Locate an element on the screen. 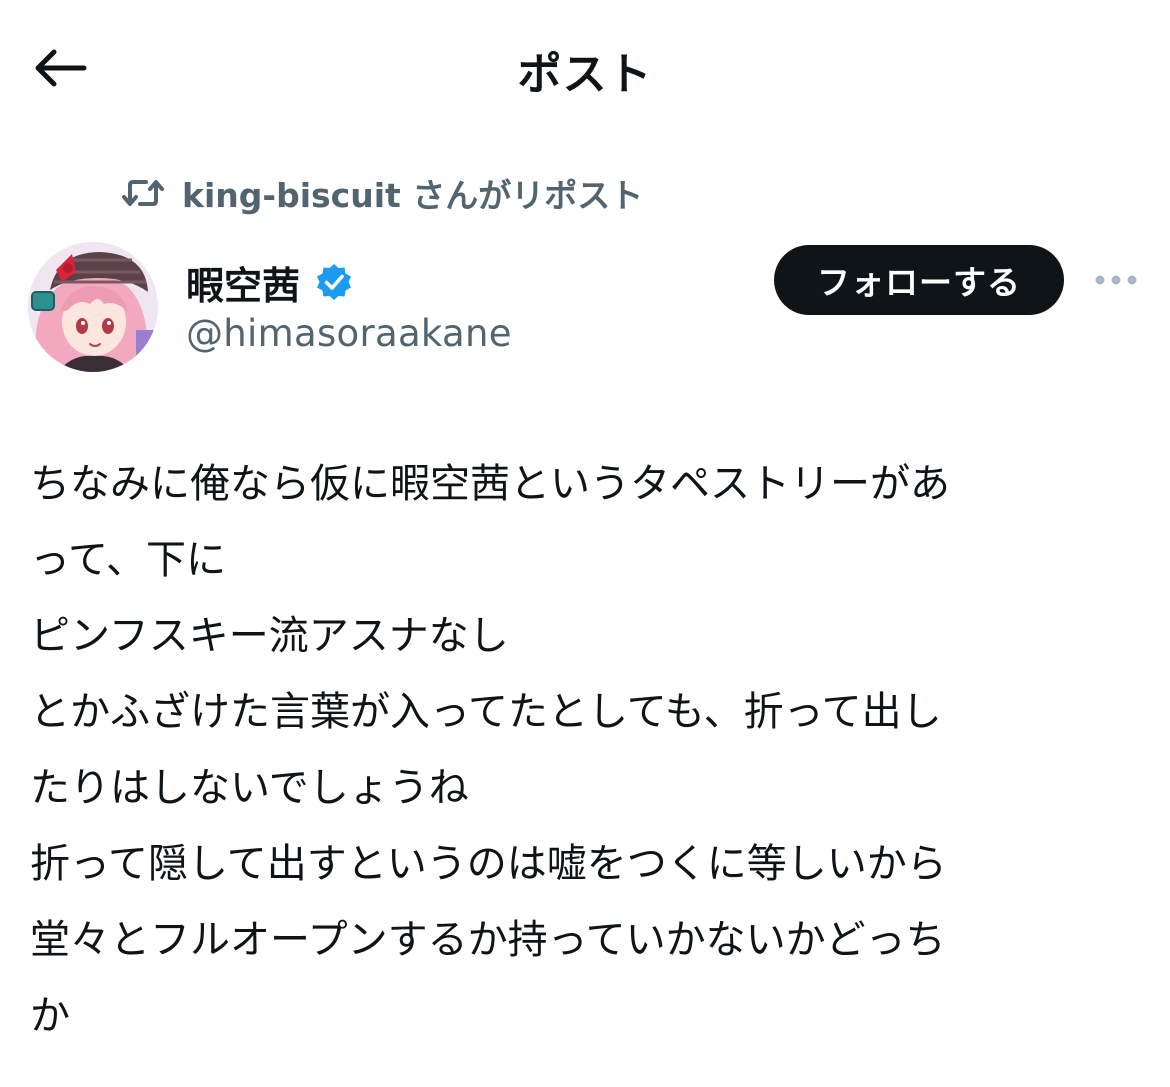 This screenshot has width=1170, height=1087. verified-badge-icon is located at coordinates (334, 282).